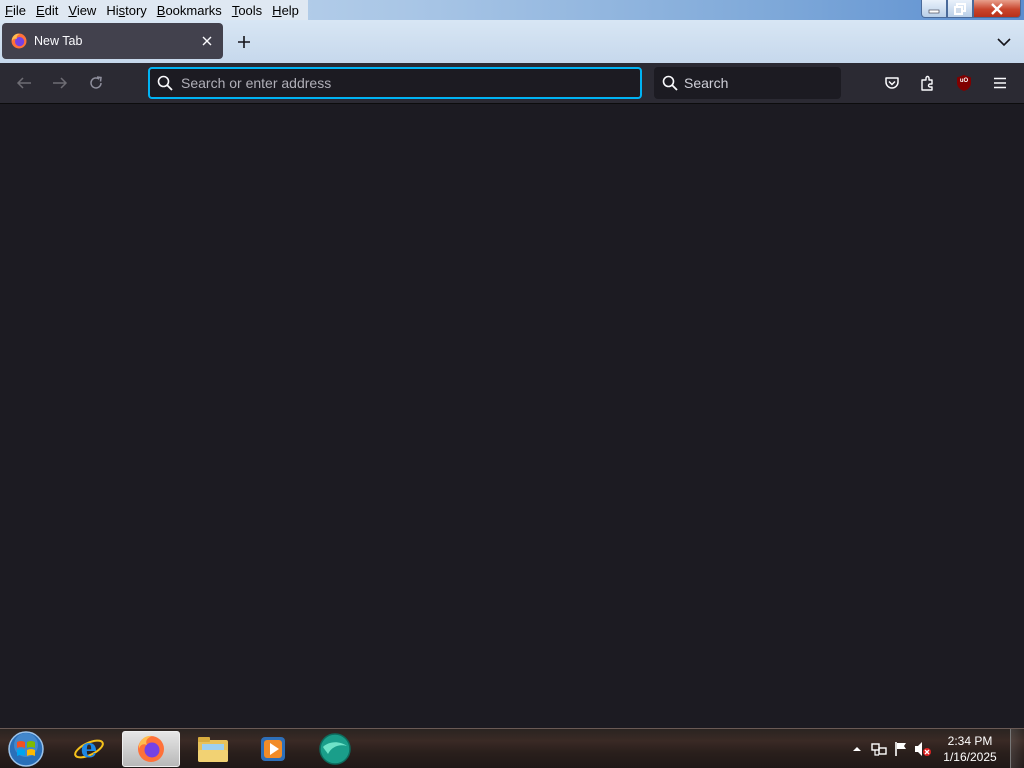 The height and width of the screenshot is (768, 1024). I want to click on back-arrow-icon, so click(23, 83).